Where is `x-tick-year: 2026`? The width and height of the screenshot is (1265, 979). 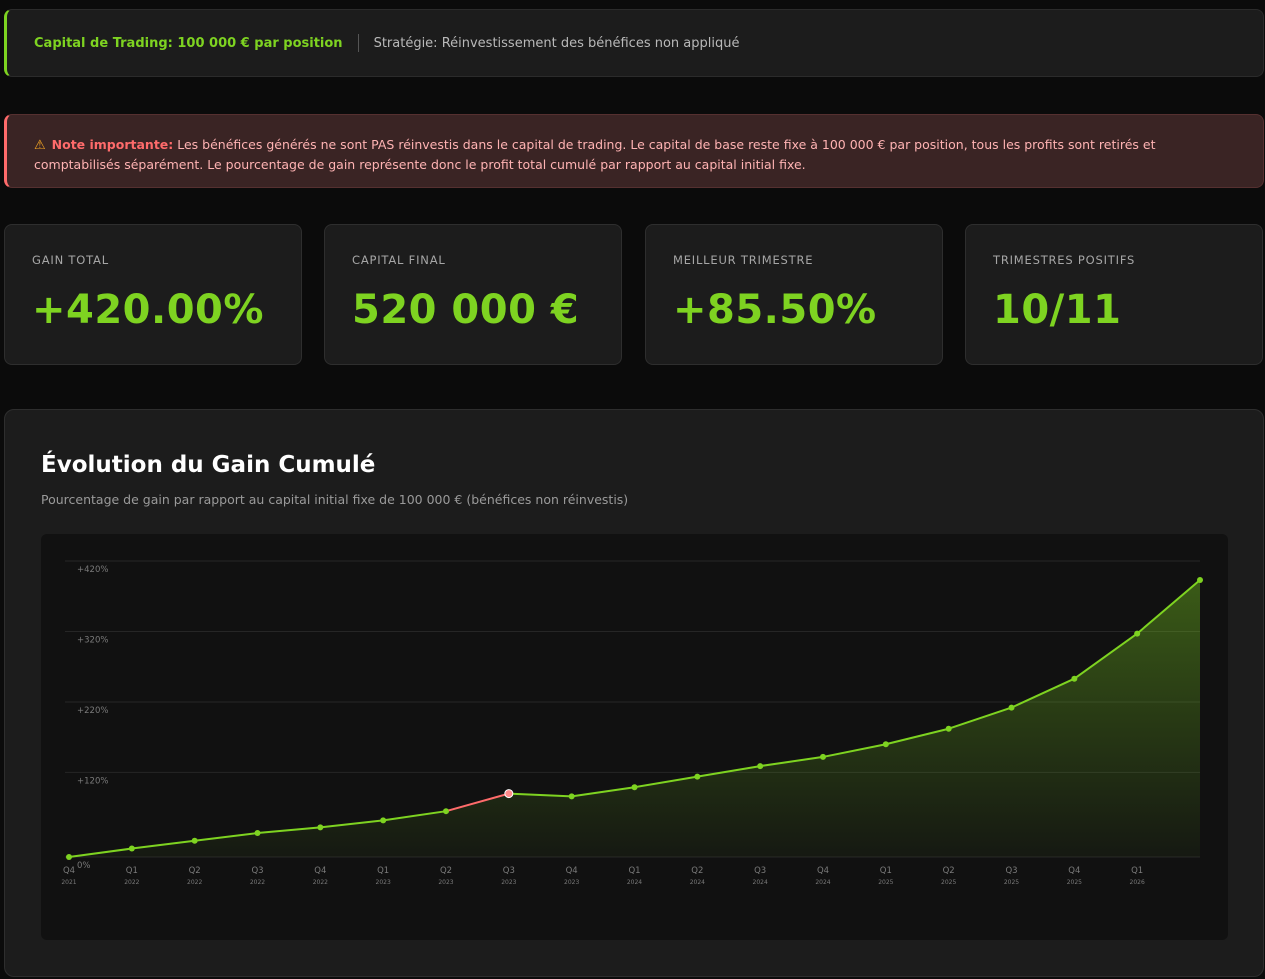 x-tick-year: 2026 is located at coordinates (1137, 882).